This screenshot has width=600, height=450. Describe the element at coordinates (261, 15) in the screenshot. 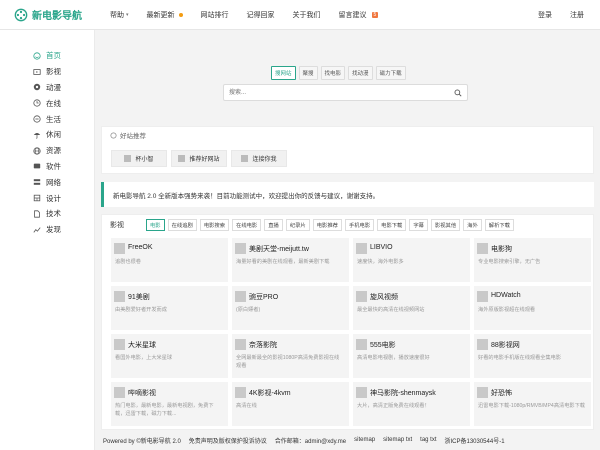

I see `nav-home-back: 记得回家` at that location.